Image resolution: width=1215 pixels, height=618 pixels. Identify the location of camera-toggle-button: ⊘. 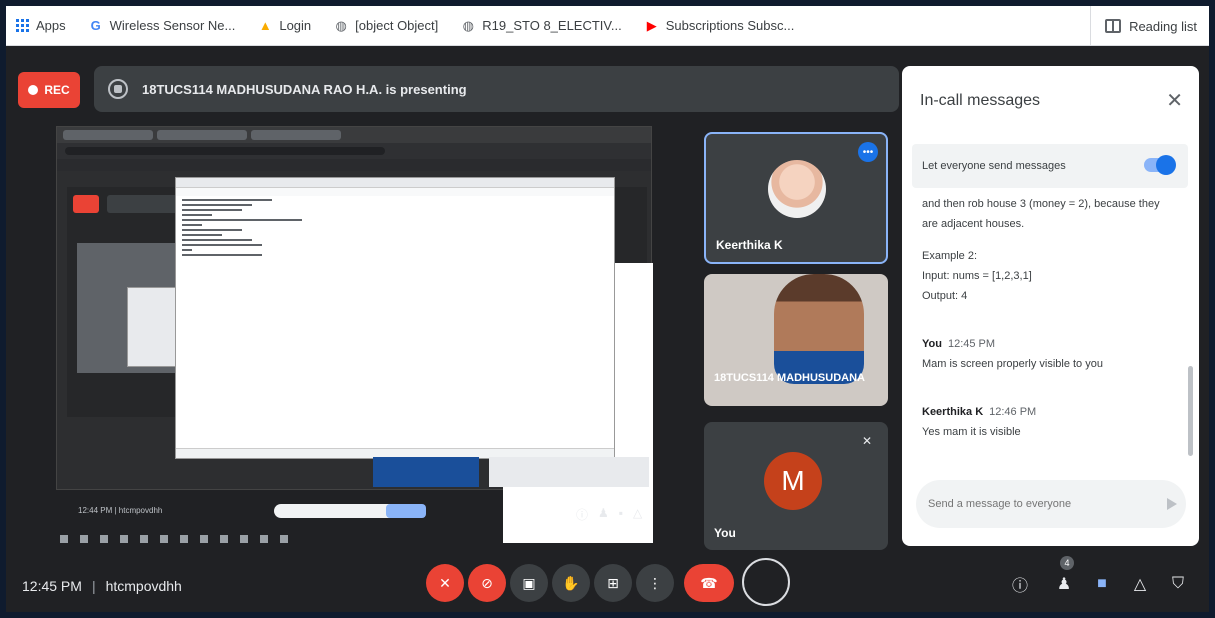
(487, 583).